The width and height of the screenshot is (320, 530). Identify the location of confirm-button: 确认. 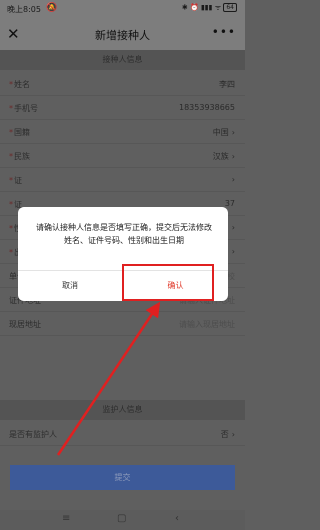
(175, 286).